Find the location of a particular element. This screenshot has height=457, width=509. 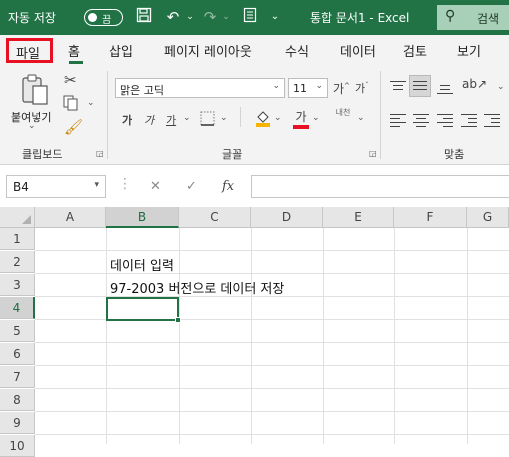

column-header-a: A is located at coordinates (70, 217).